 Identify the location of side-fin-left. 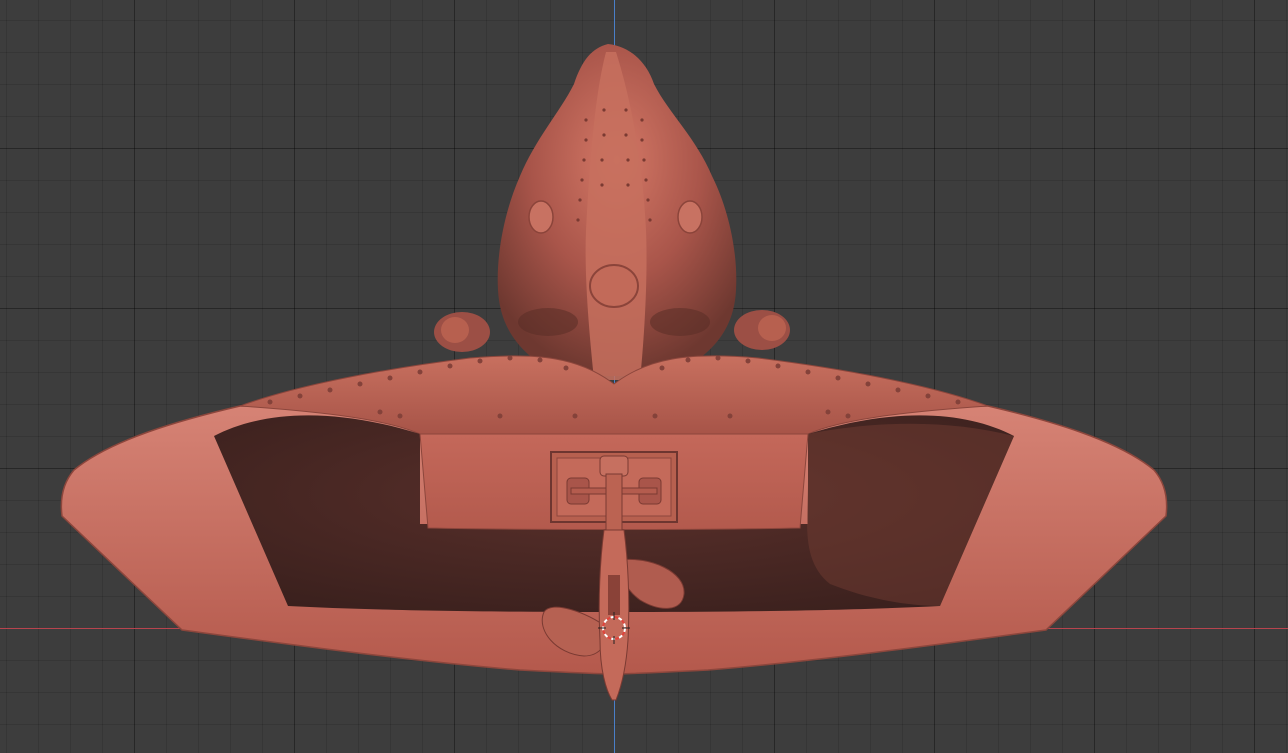
(462, 332).